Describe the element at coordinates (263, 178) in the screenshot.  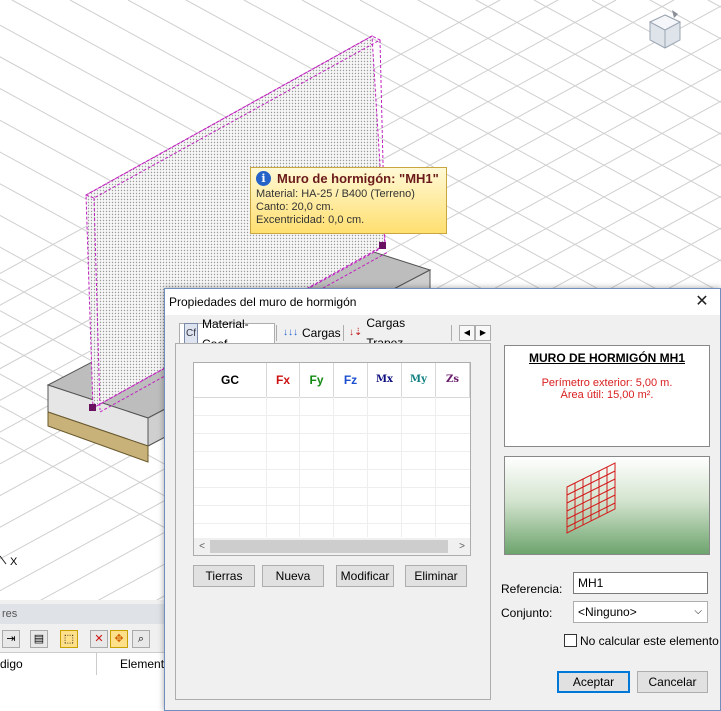
I see `info-icon: i` at that location.